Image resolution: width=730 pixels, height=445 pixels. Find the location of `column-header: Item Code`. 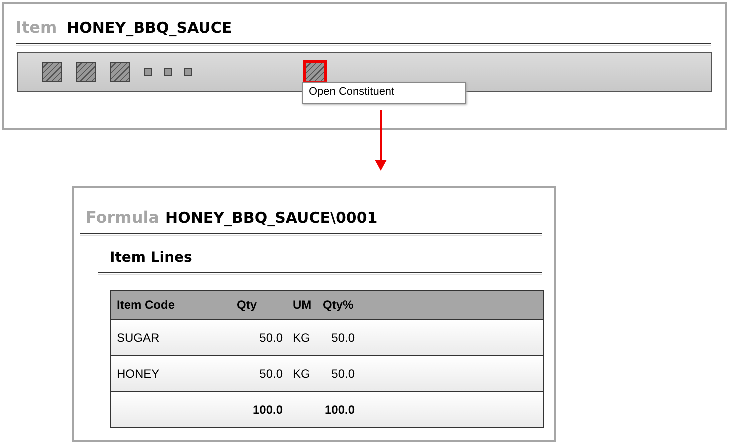

column-header: Item Code is located at coordinates (146, 305).